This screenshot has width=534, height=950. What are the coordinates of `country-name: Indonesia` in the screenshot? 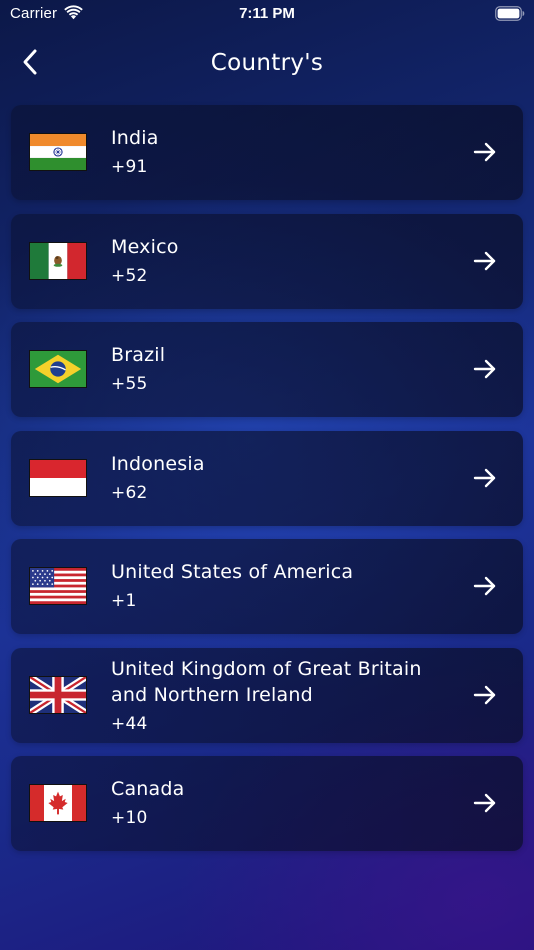 It's located at (158, 463).